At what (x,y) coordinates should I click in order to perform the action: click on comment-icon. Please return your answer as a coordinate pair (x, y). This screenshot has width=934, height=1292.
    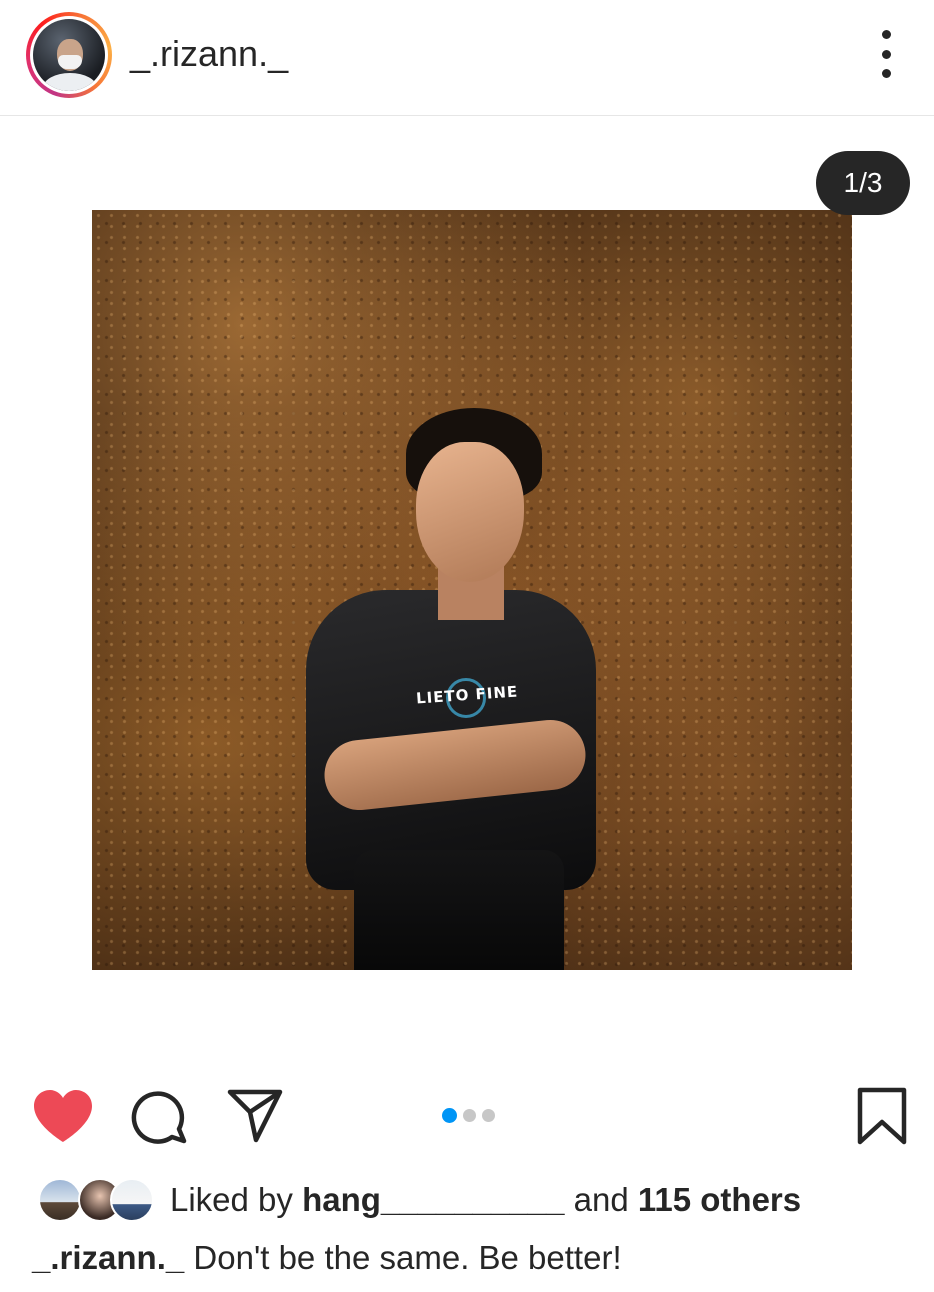
    Looking at the image, I should click on (159, 1117).